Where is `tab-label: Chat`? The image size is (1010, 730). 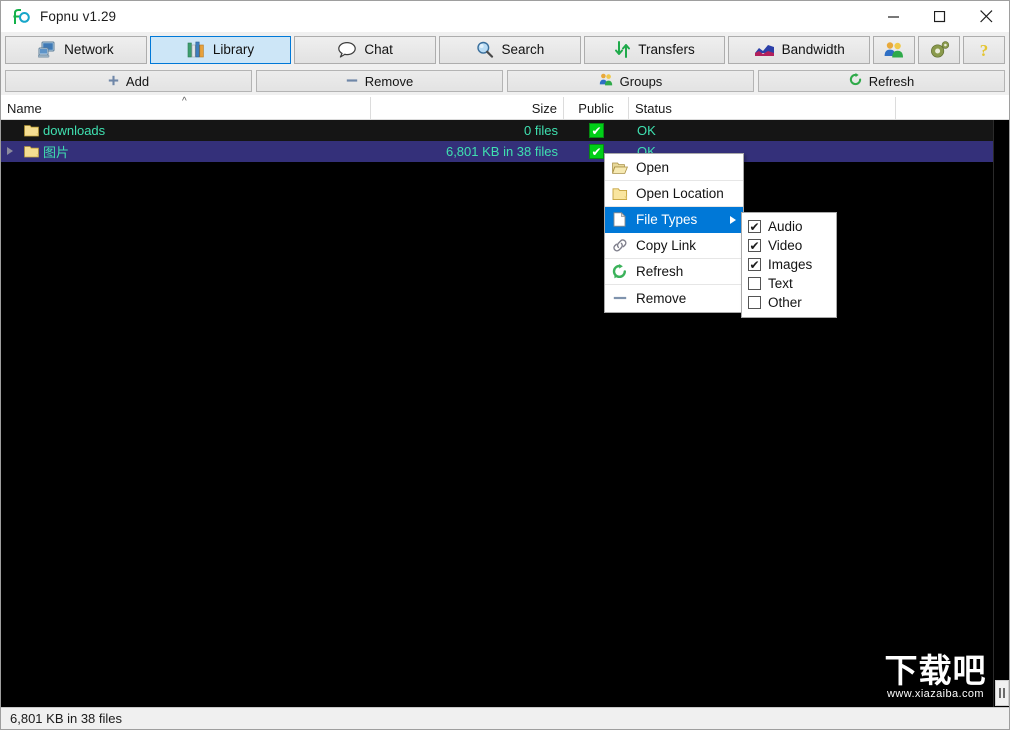 tab-label: Chat is located at coordinates (378, 49).